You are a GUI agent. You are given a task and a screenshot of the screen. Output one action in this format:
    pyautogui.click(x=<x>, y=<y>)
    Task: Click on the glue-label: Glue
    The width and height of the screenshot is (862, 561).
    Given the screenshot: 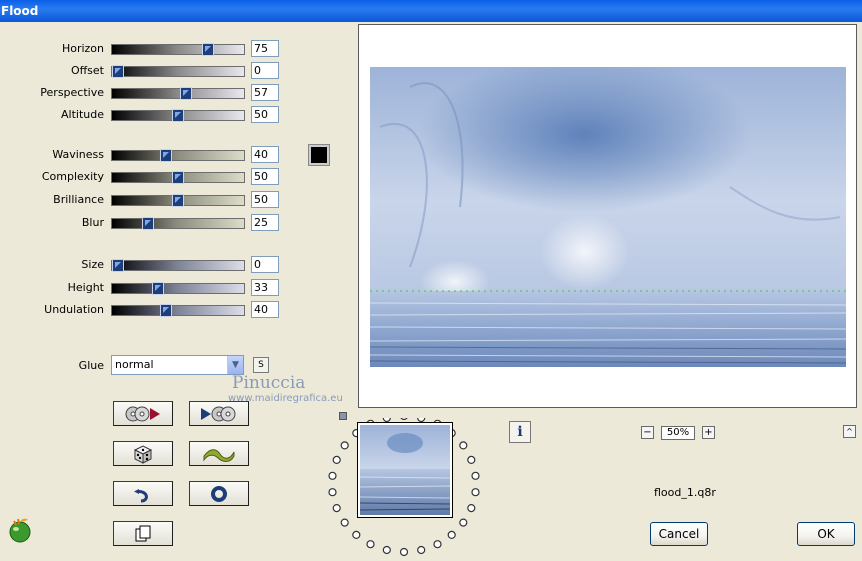 What is the action you would take?
    pyautogui.click(x=91, y=365)
    